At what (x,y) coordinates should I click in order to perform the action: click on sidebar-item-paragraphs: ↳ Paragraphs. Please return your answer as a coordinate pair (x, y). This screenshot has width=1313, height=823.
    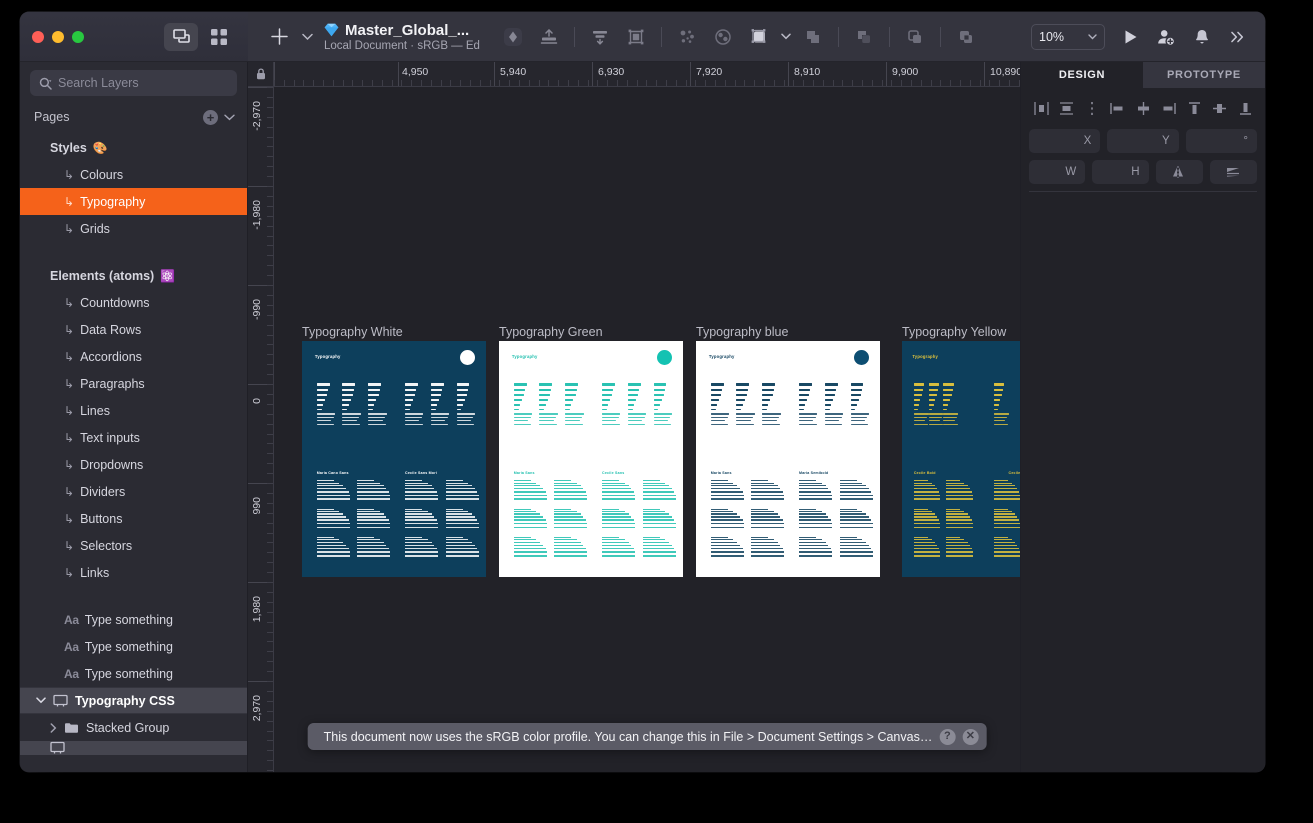
    Looking at the image, I should click on (133, 383).